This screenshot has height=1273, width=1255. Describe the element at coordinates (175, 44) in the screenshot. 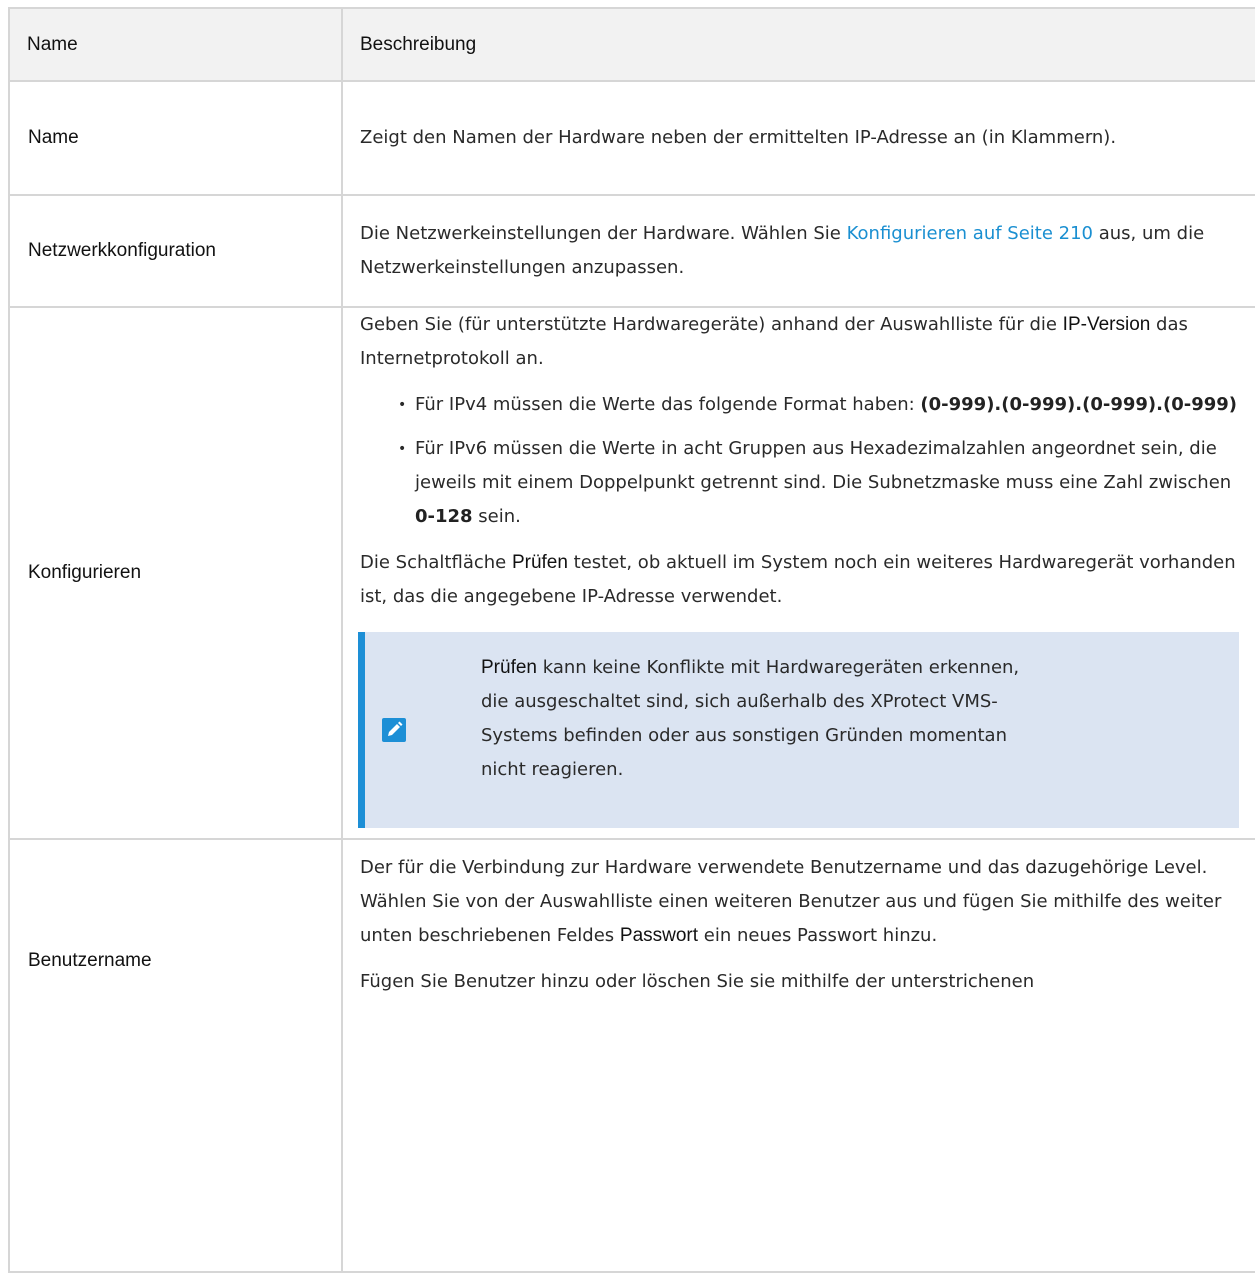

I see `column-header-name: Name` at that location.